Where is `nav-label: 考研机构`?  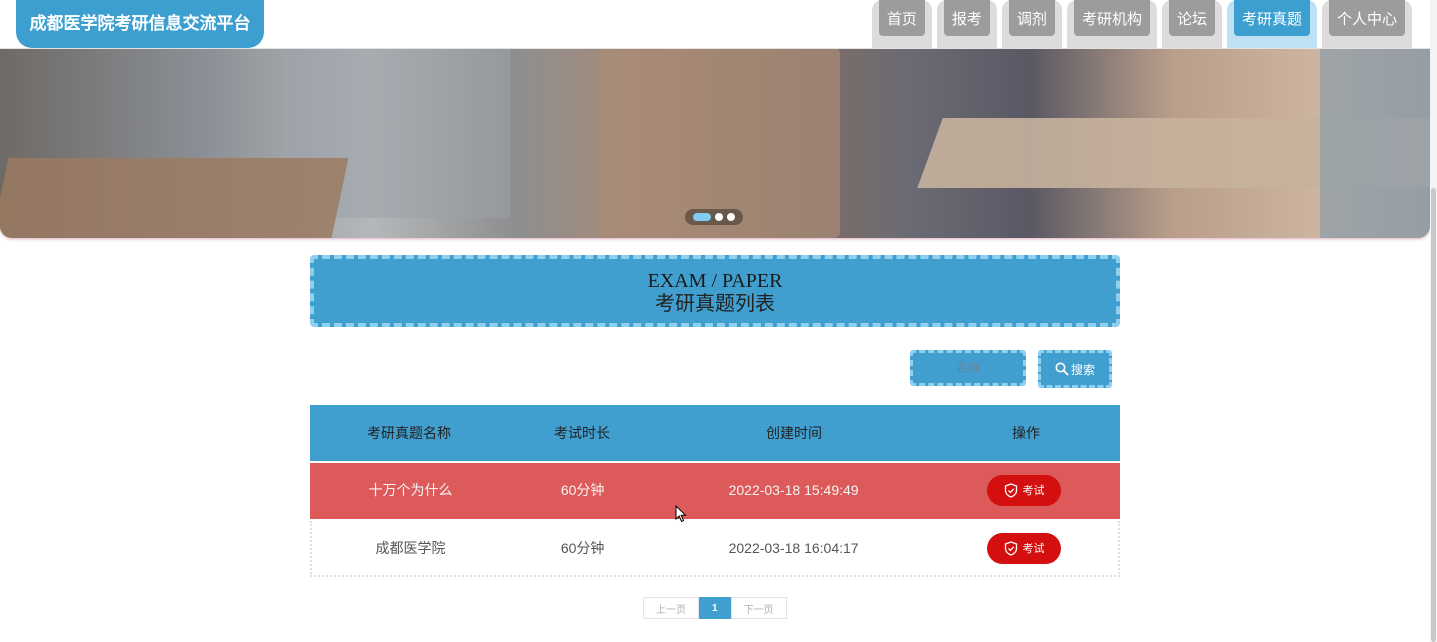
nav-label: 考研机构 is located at coordinates (1111, 18).